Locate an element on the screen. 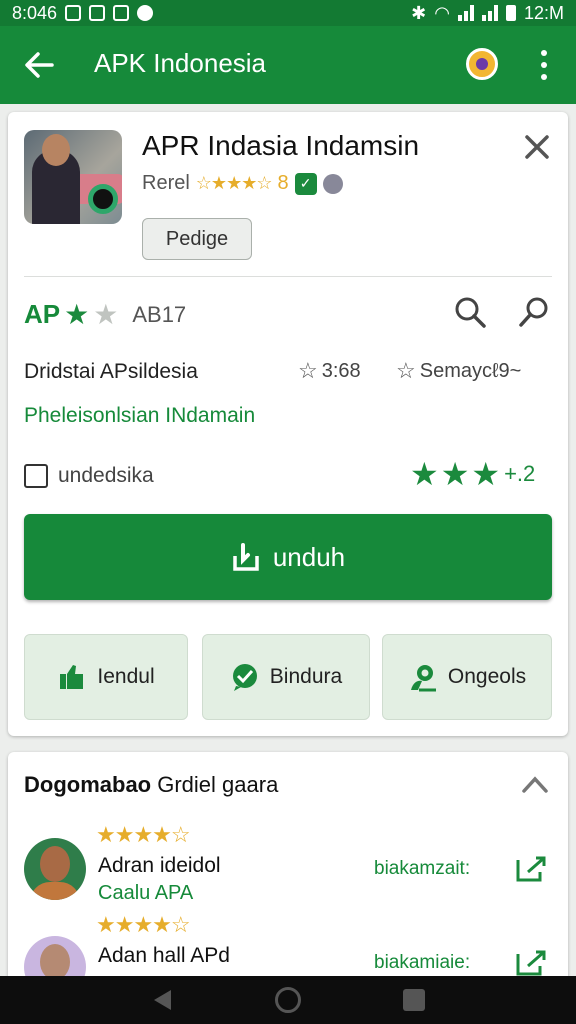 The height and width of the screenshot is (1024, 576). bluetooth-icon: ✱ is located at coordinates (419, 12).